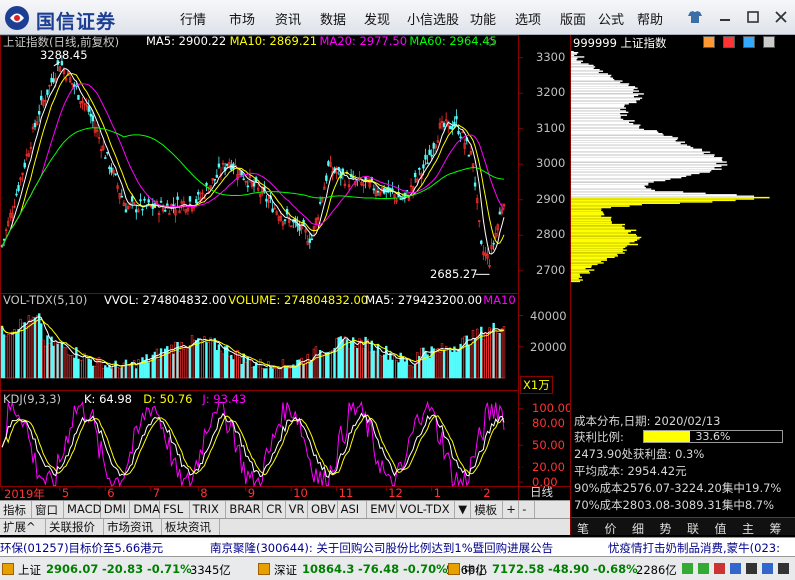 This screenshot has width=795, height=580. I want to click on indicator-tab-3: DMI, so click(116, 509).